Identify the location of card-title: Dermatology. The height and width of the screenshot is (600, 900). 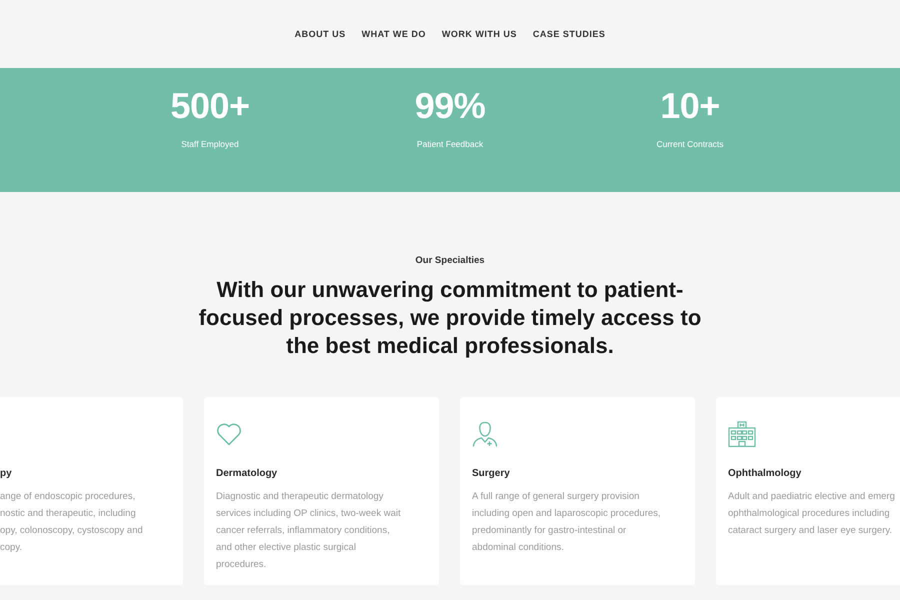
(247, 474).